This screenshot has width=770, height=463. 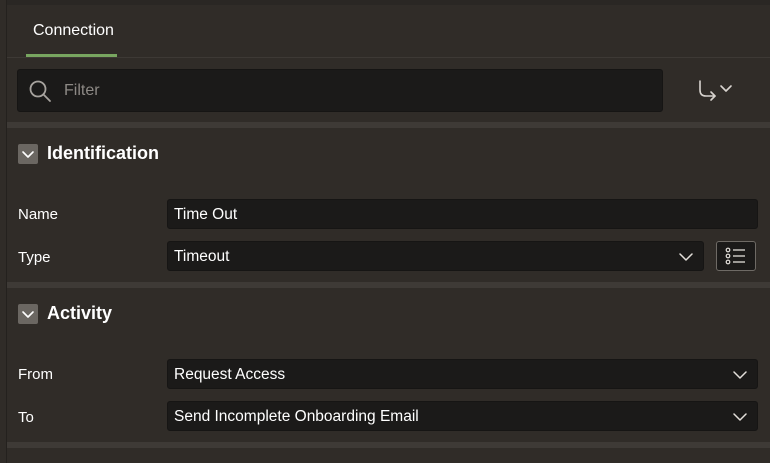 I want to click on filter-field, so click(x=340, y=90).